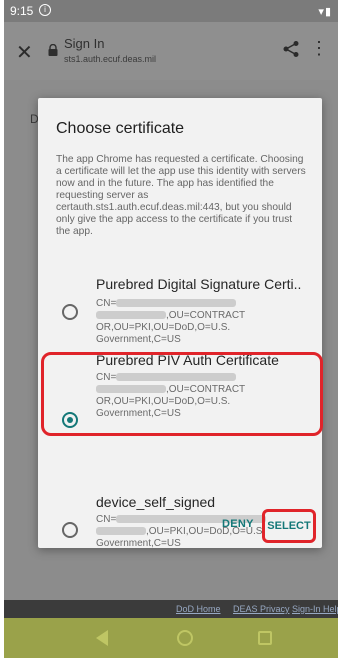 The width and height of the screenshot is (348, 658). What do you see at coordinates (110, 59) in the screenshot?
I see `page-url: sts1.auth.ecuf.deas.mil` at bounding box center [110, 59].